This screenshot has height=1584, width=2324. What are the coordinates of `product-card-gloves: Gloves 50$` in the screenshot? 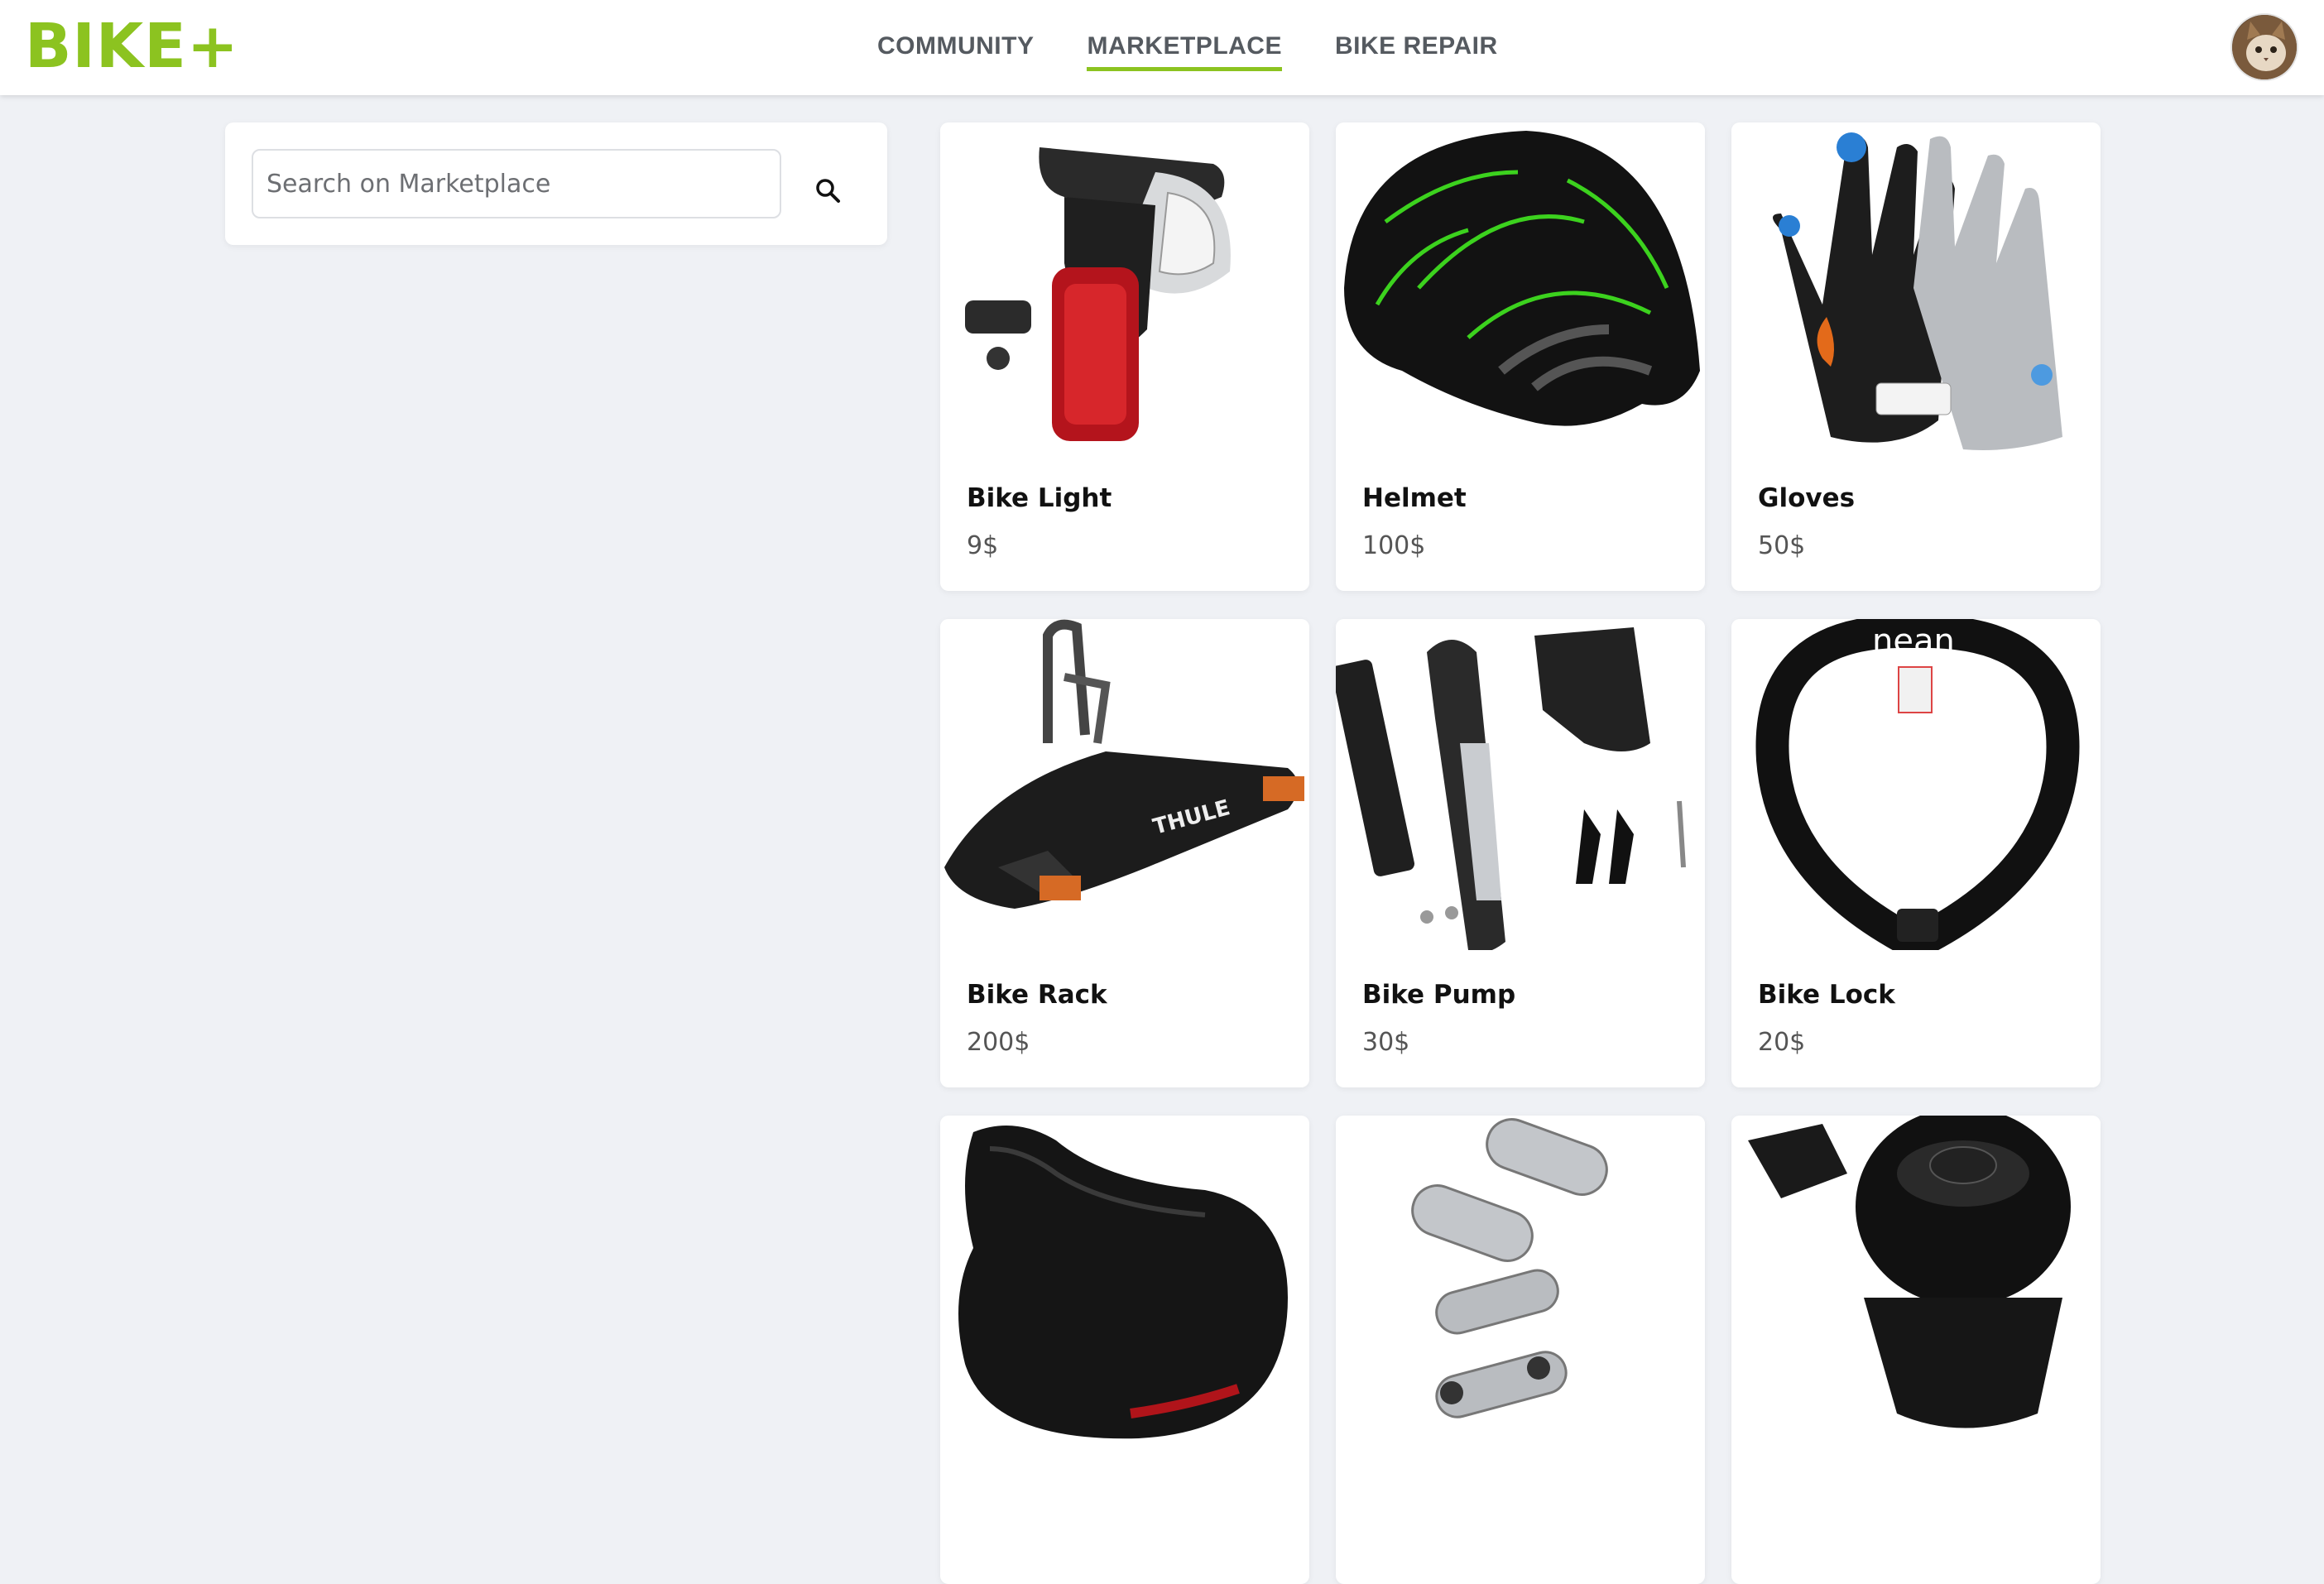 It's located at (1916, 356).